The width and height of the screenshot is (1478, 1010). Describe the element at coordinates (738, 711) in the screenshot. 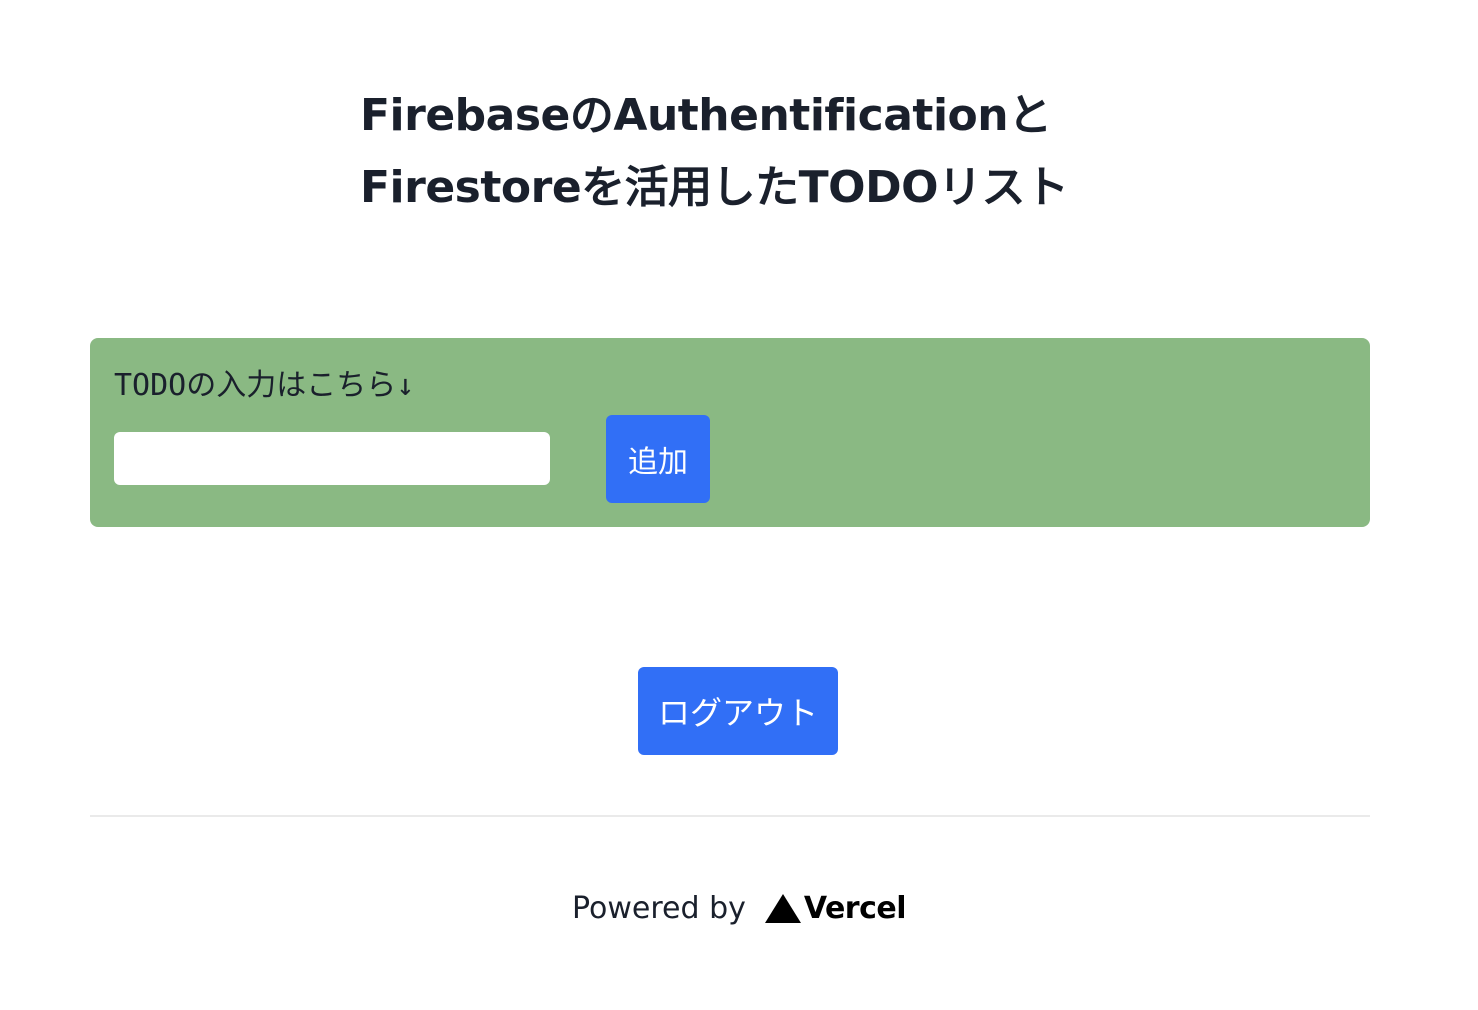

I see `logout-button: ログアウト` at that location.